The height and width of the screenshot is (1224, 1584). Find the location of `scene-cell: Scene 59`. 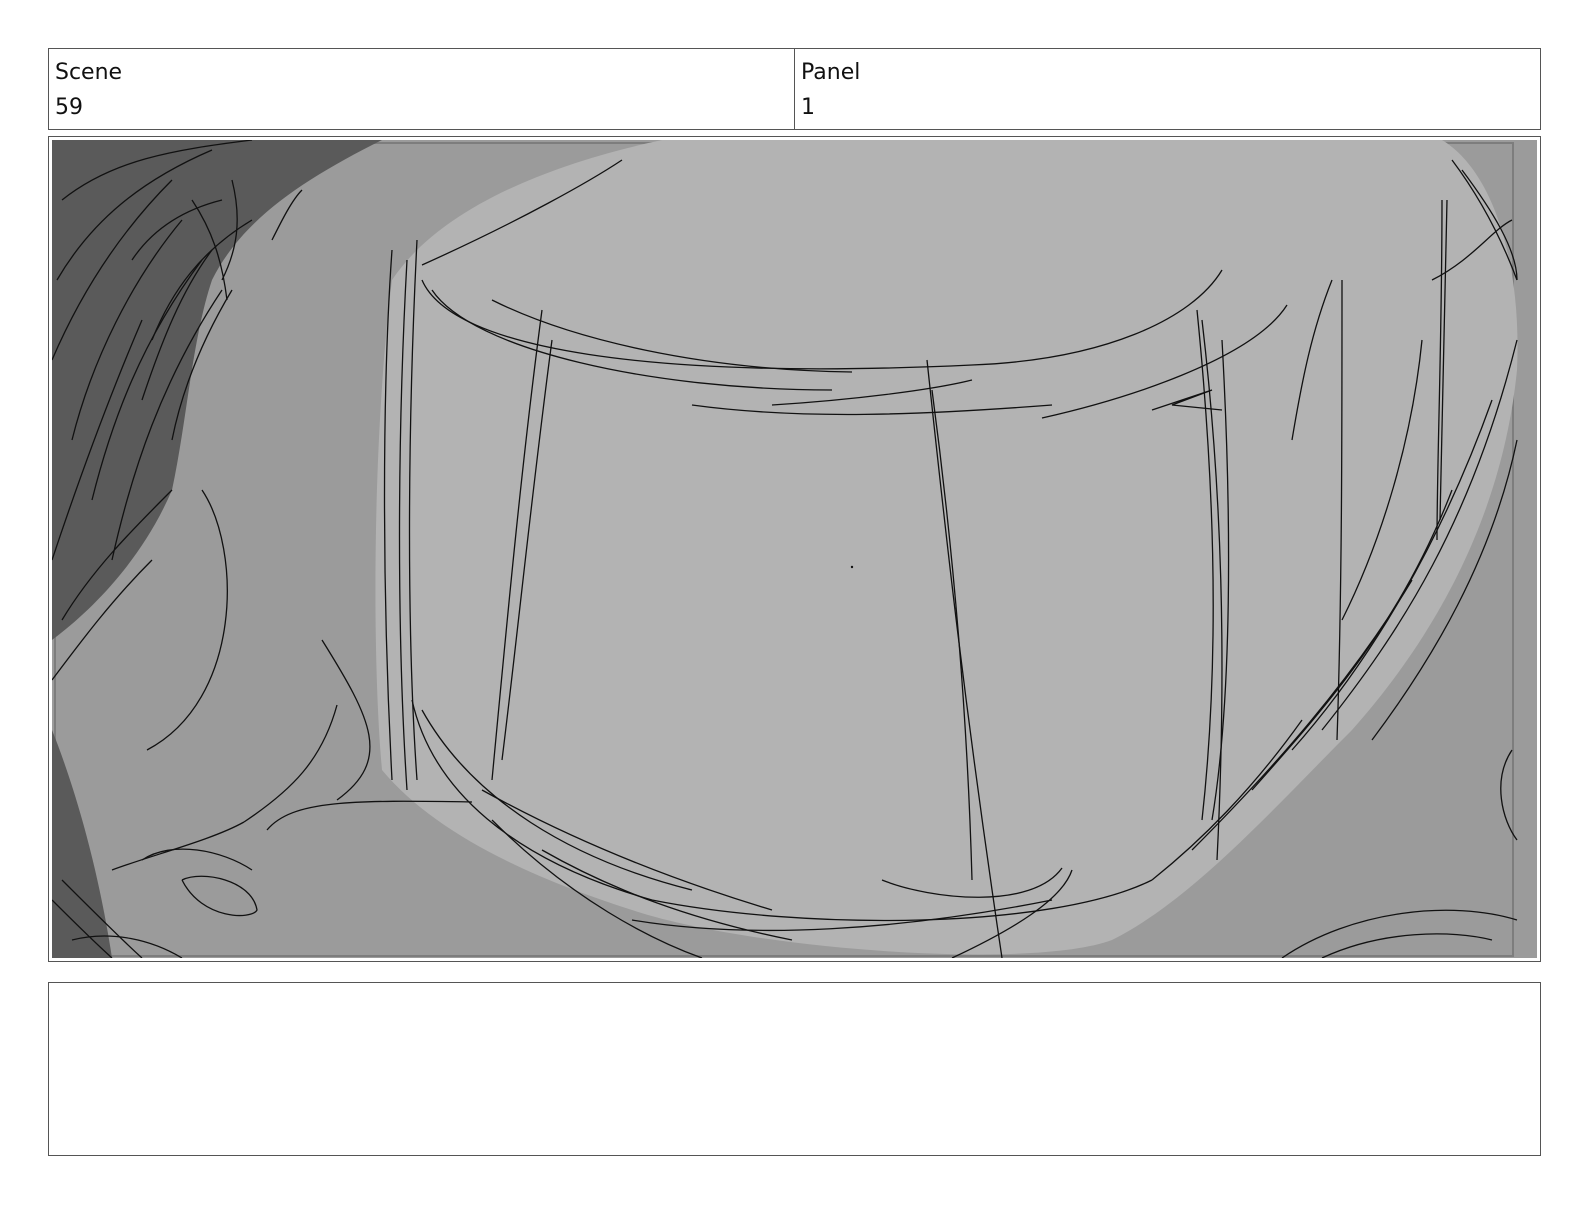

scene-cell: Scene 59 is located at coordinates (421, 89).